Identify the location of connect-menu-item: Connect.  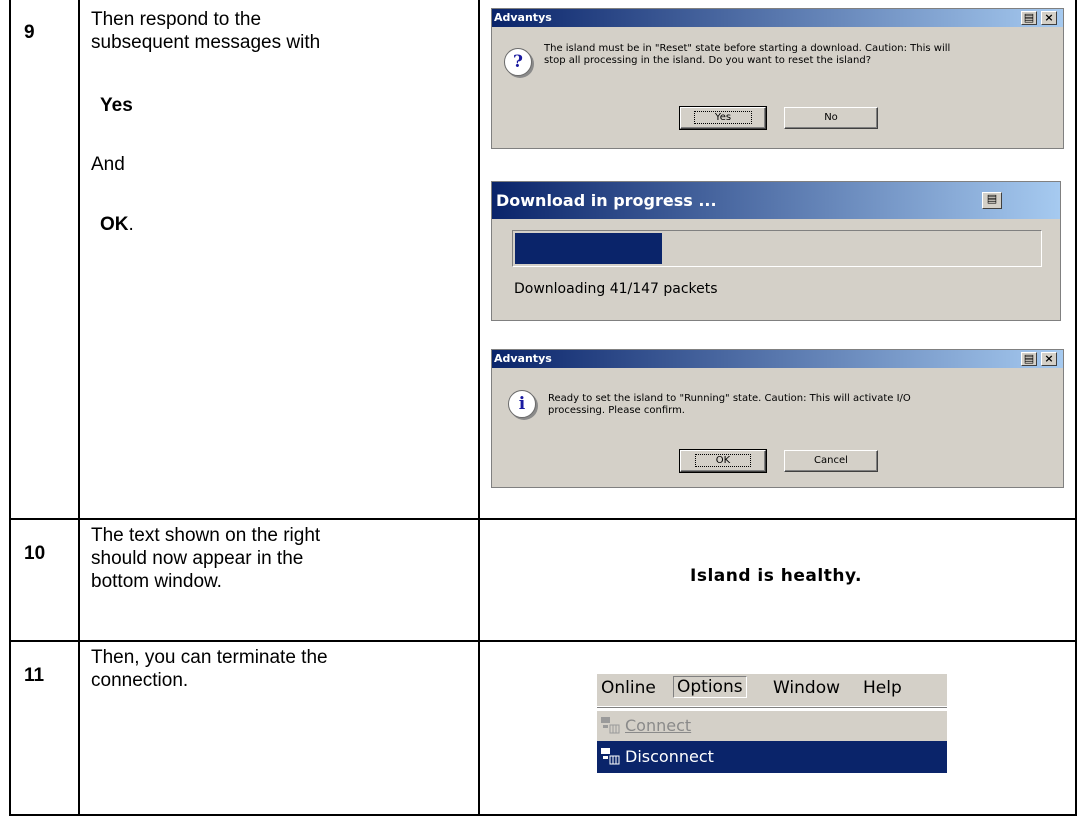
(772, 726).